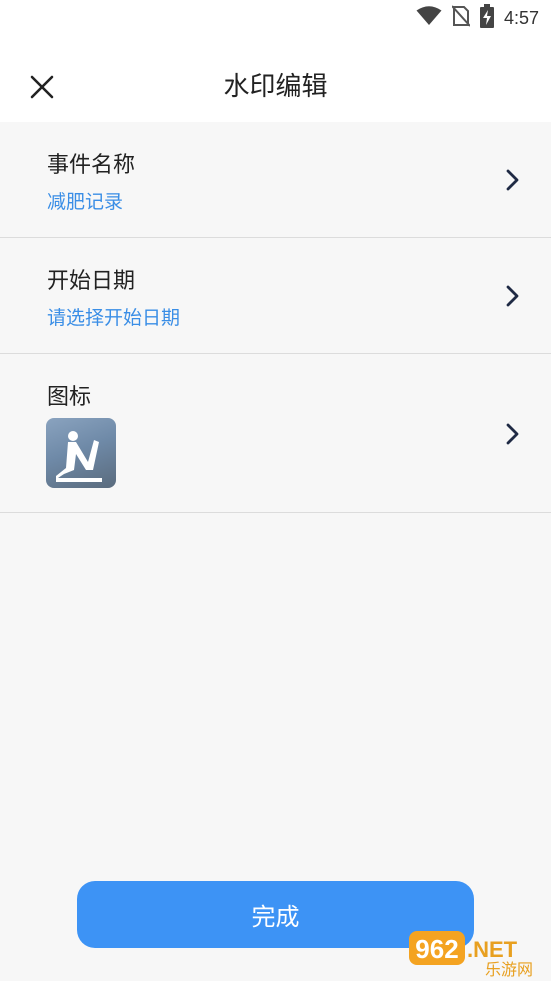 The height and width of the screenshot is (981, 551). Describe the element at coordinates (436, 949) in the screenshot. I see `watermark-number: 962` at that location.